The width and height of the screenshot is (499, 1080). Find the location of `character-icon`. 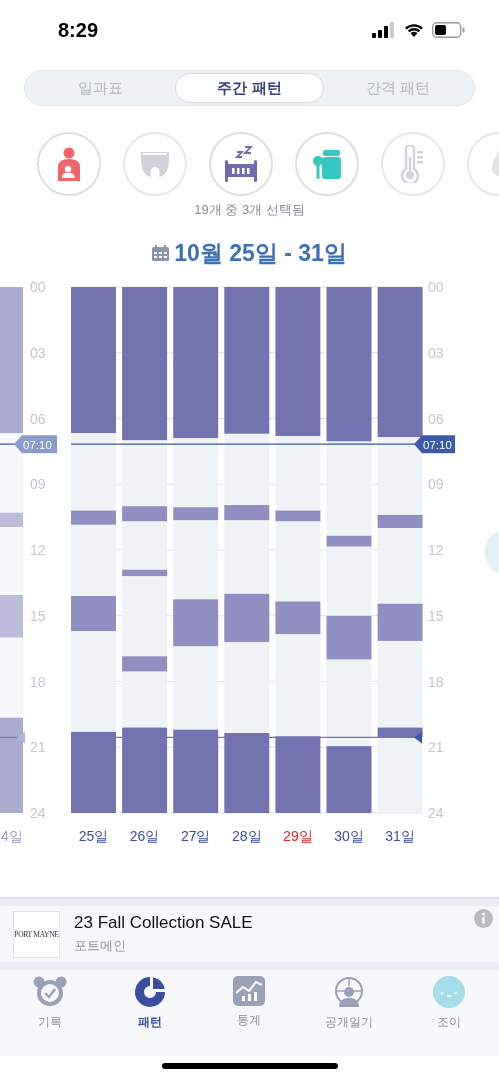

character-icon is located at coordinates (449, 992).